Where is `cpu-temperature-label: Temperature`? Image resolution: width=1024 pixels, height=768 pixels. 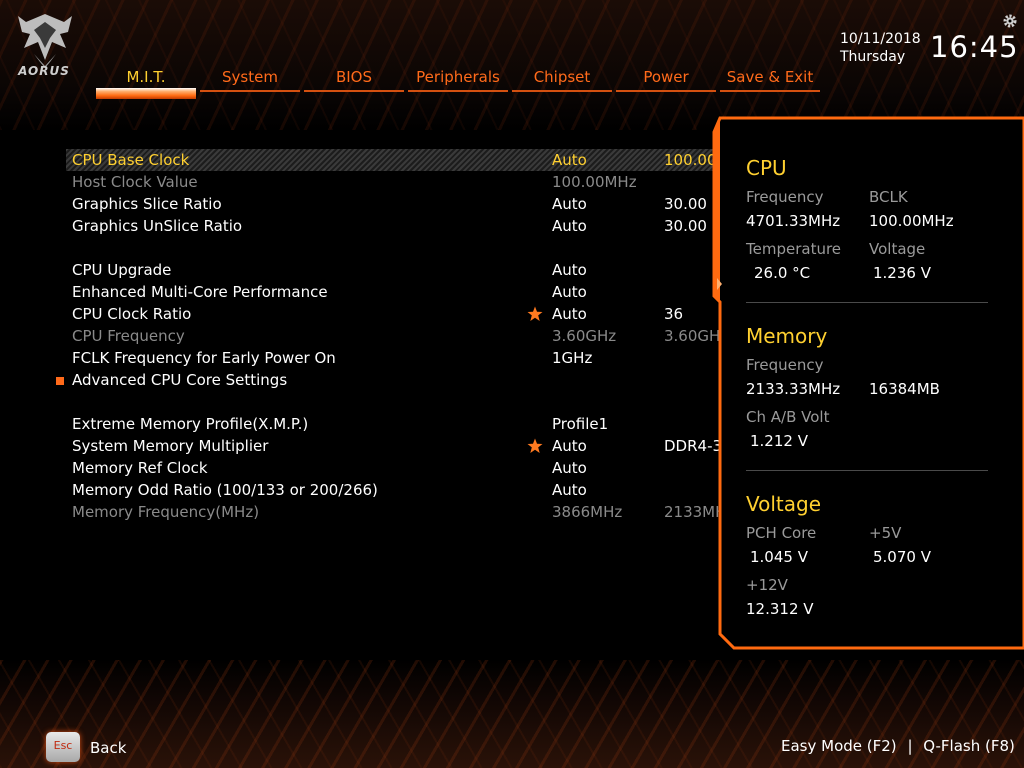 cpu-temperature-label: Temperature is located at coordinates (794, 249).